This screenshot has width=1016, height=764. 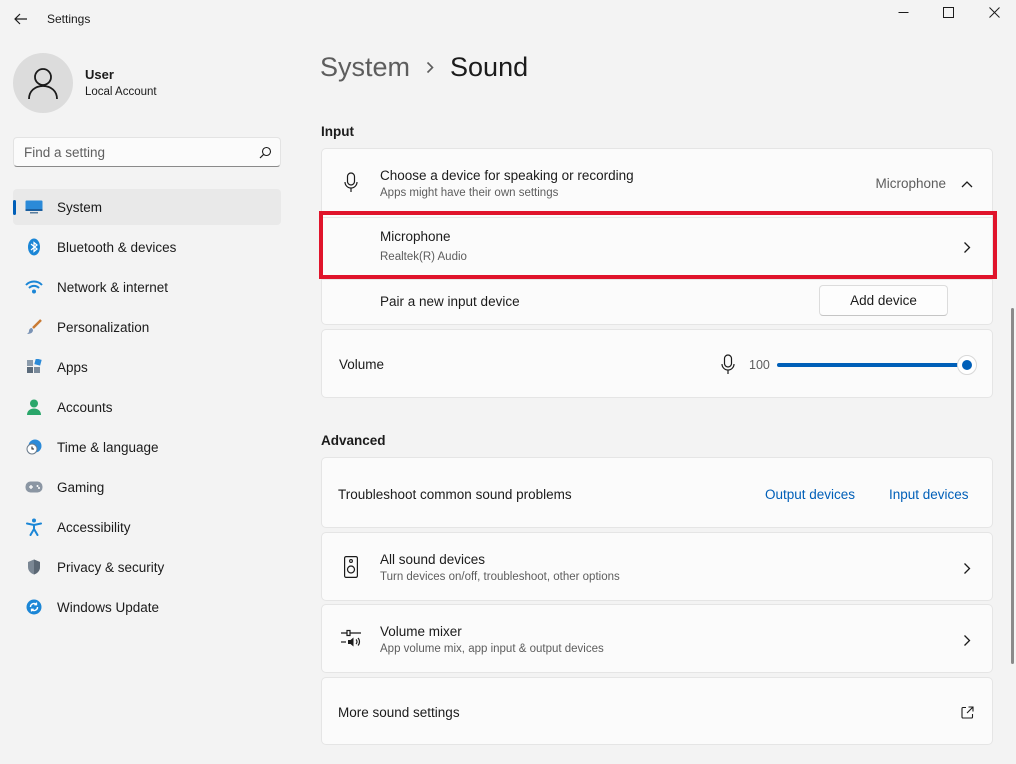 I want to click on volume-mixer-icon, so click(x=351, y=639).